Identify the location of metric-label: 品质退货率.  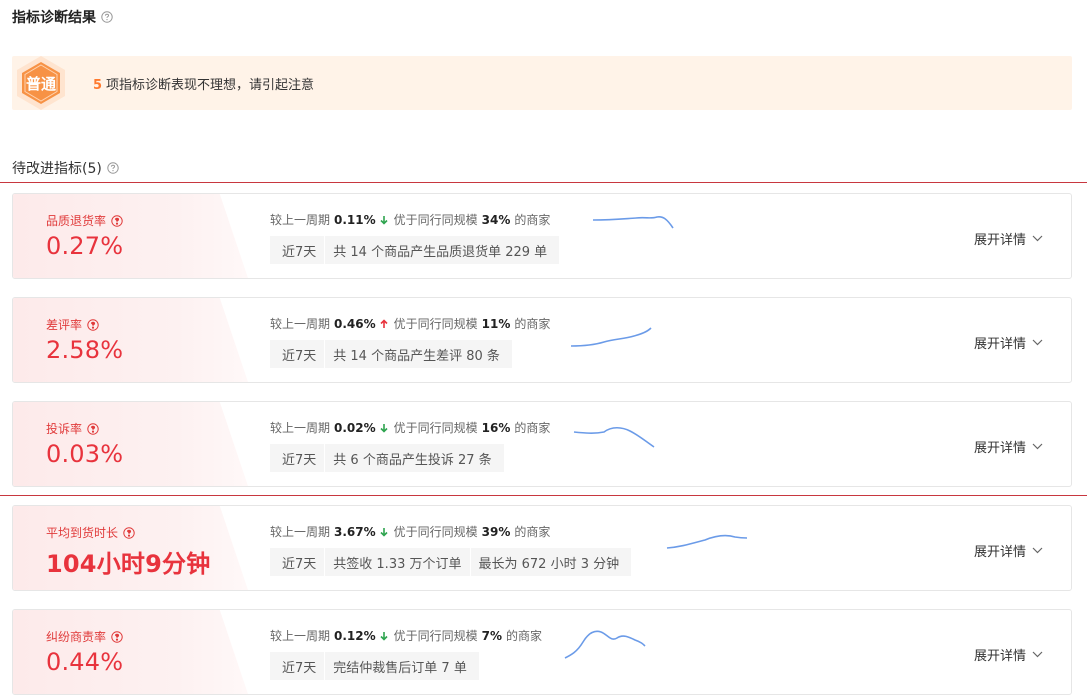
(84, 220).